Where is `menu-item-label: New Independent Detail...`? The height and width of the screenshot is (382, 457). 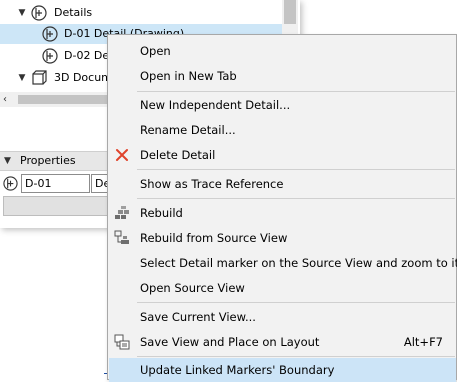 menu-item-label: New Independent Detail... is located at coordinates (215, 105).